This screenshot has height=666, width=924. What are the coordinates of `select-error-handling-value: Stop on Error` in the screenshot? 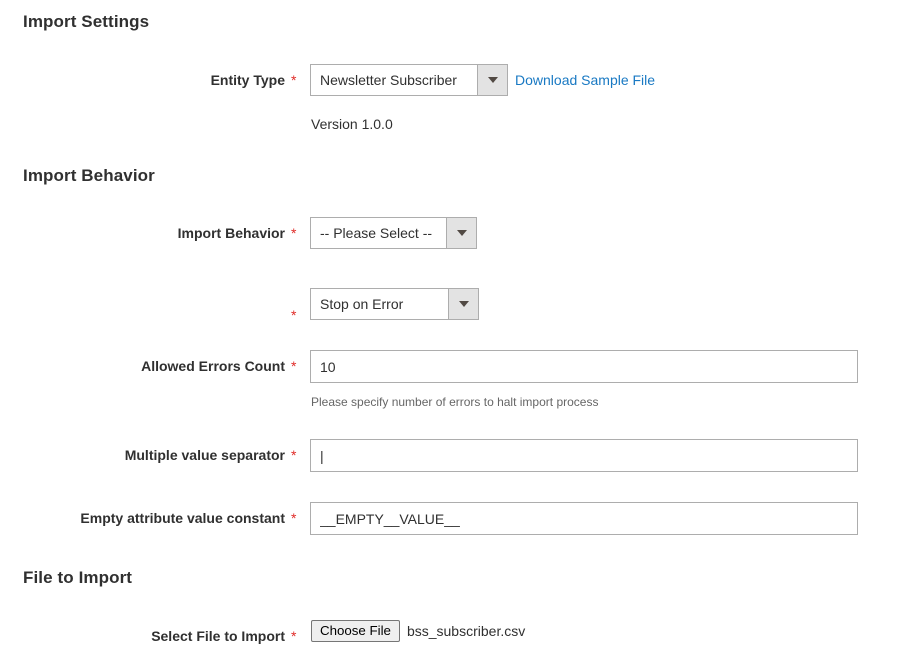 It's located at (362, 304).